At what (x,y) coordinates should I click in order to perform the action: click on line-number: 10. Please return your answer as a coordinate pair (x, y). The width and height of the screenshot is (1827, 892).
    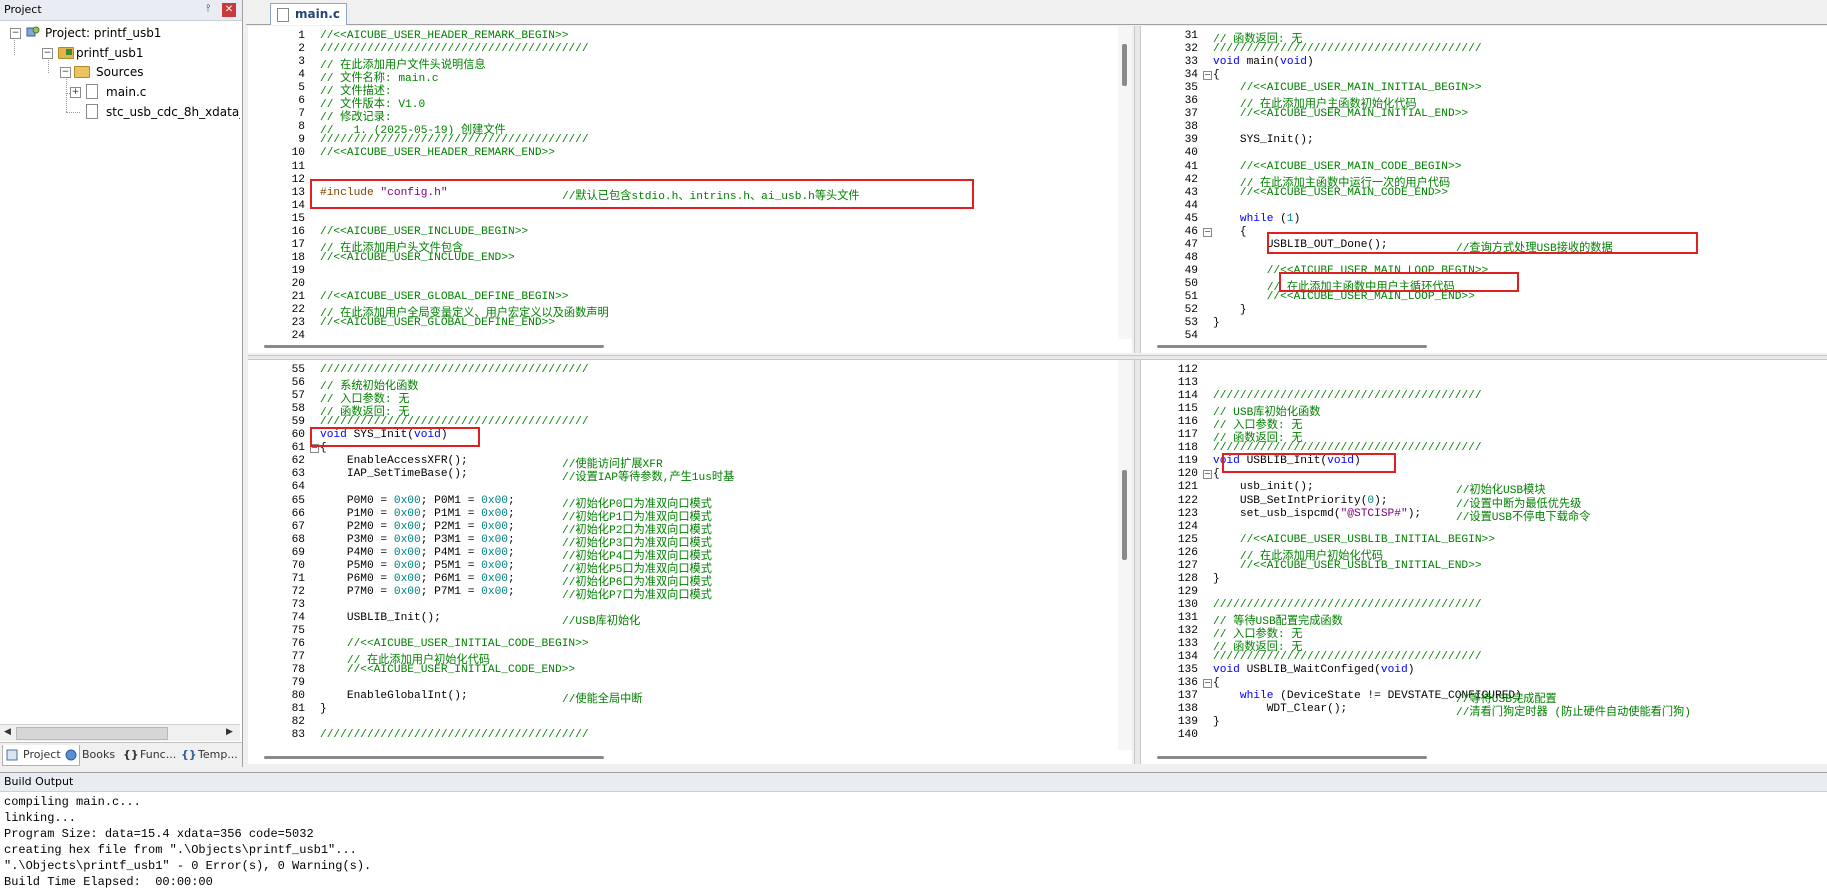
    Looking at the image, I should click on (298, 153).